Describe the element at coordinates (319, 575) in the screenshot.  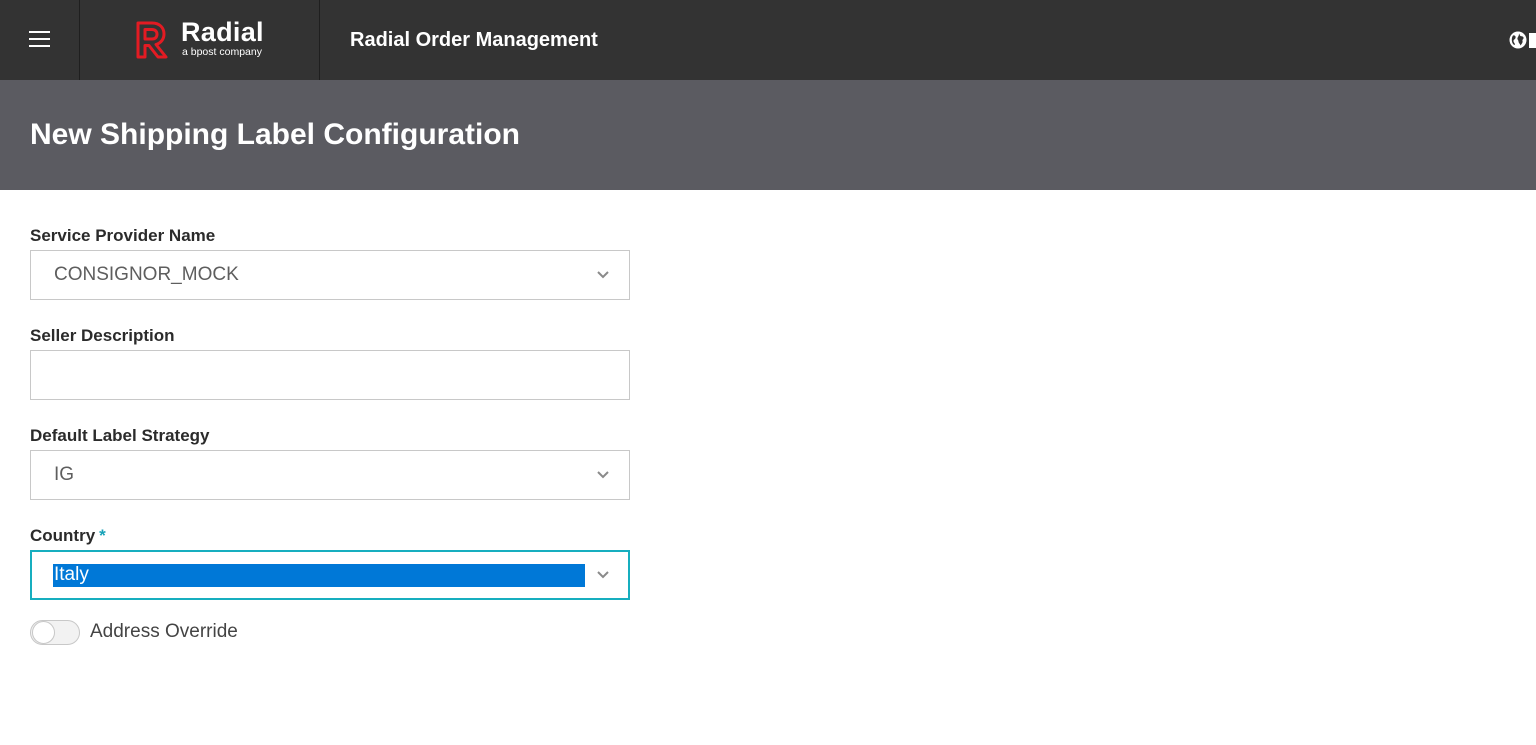
I see `country-value: Italy` at that location.